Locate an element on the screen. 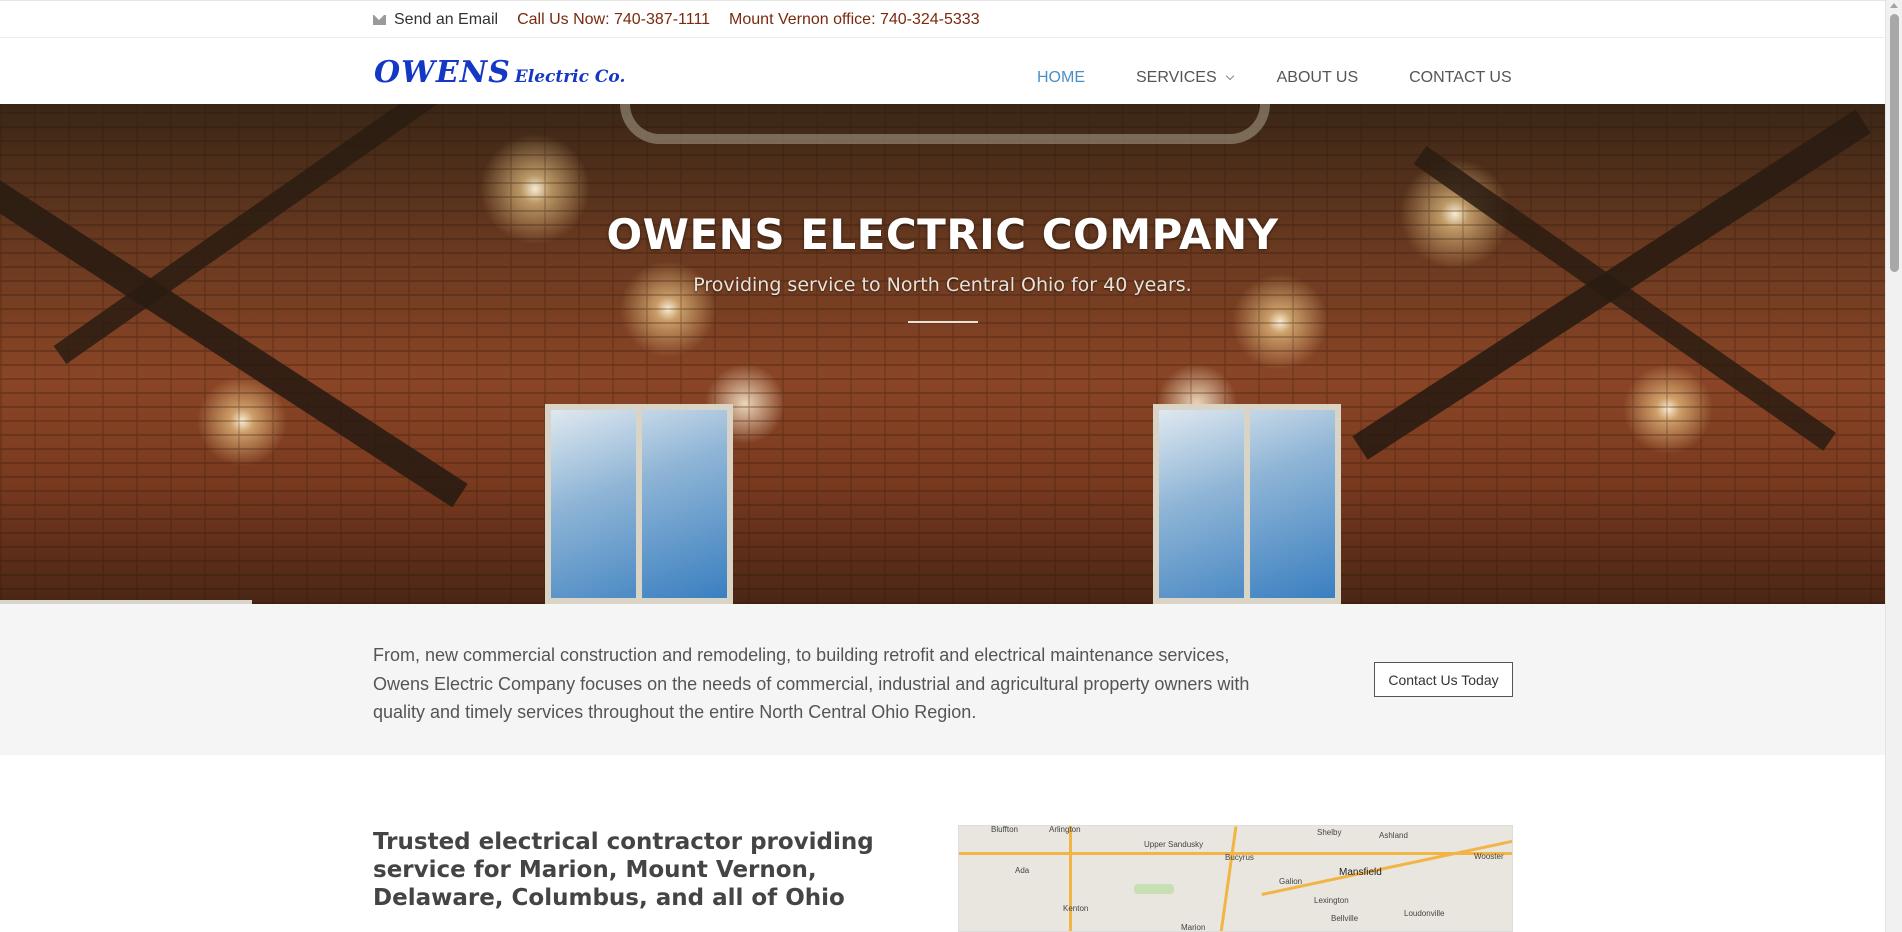 This screenshot has height=932, width=1902. phone-number: Call Us Now: 740-387-1111 is located at coordinates (614, 19).